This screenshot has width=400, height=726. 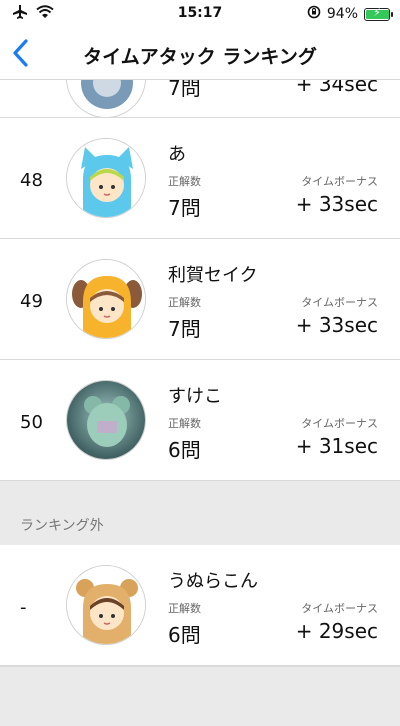 I want to click on status-right: 94% ⚡, so click(x=350, y=14).